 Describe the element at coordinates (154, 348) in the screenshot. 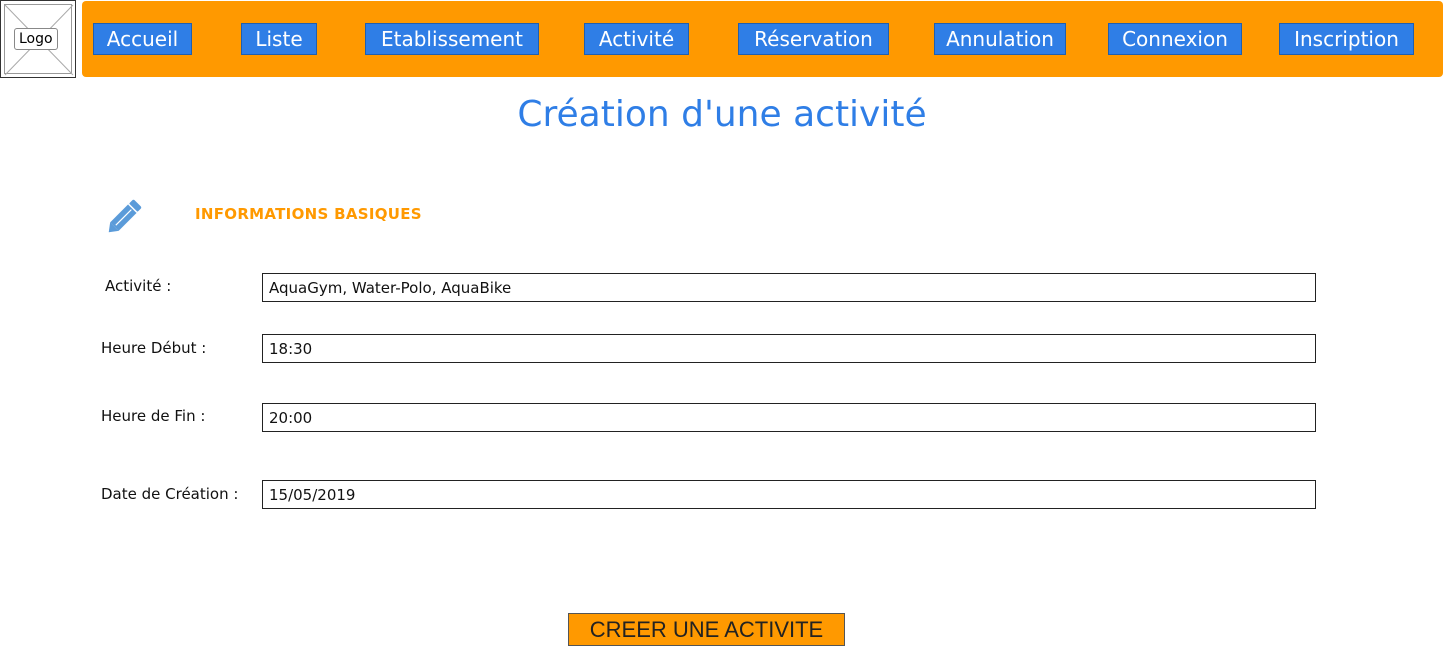

I see `heure-debut-label: Heure Début :` at that location.